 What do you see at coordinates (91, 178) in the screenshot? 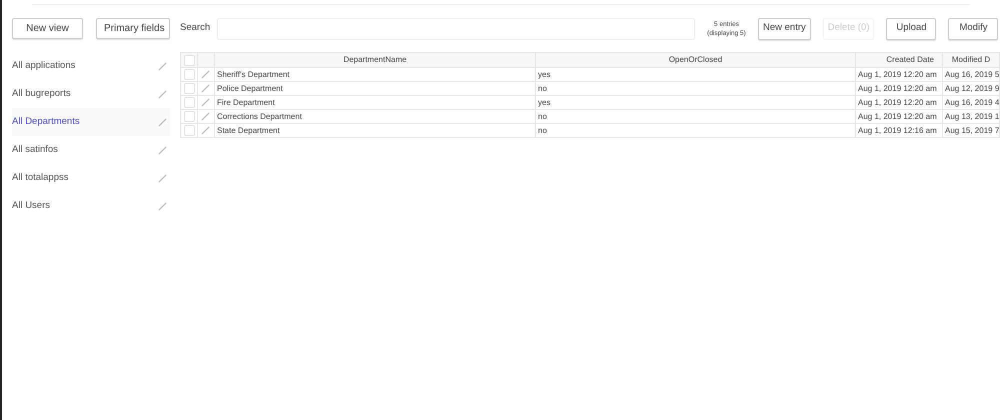
I see `sidebar-item: All totalappss` at bounding box center [91, 178].